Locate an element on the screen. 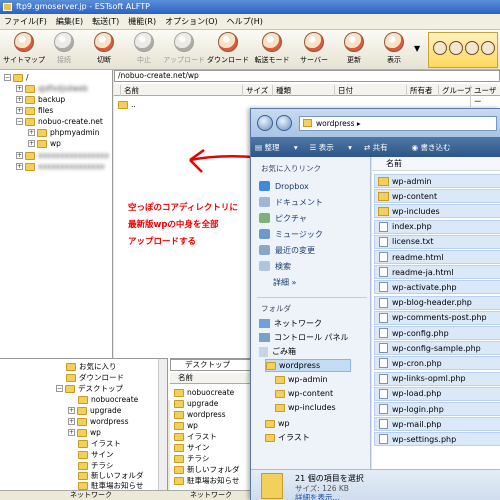  favorite-search: 検索 is located at coordinates (275, 266).